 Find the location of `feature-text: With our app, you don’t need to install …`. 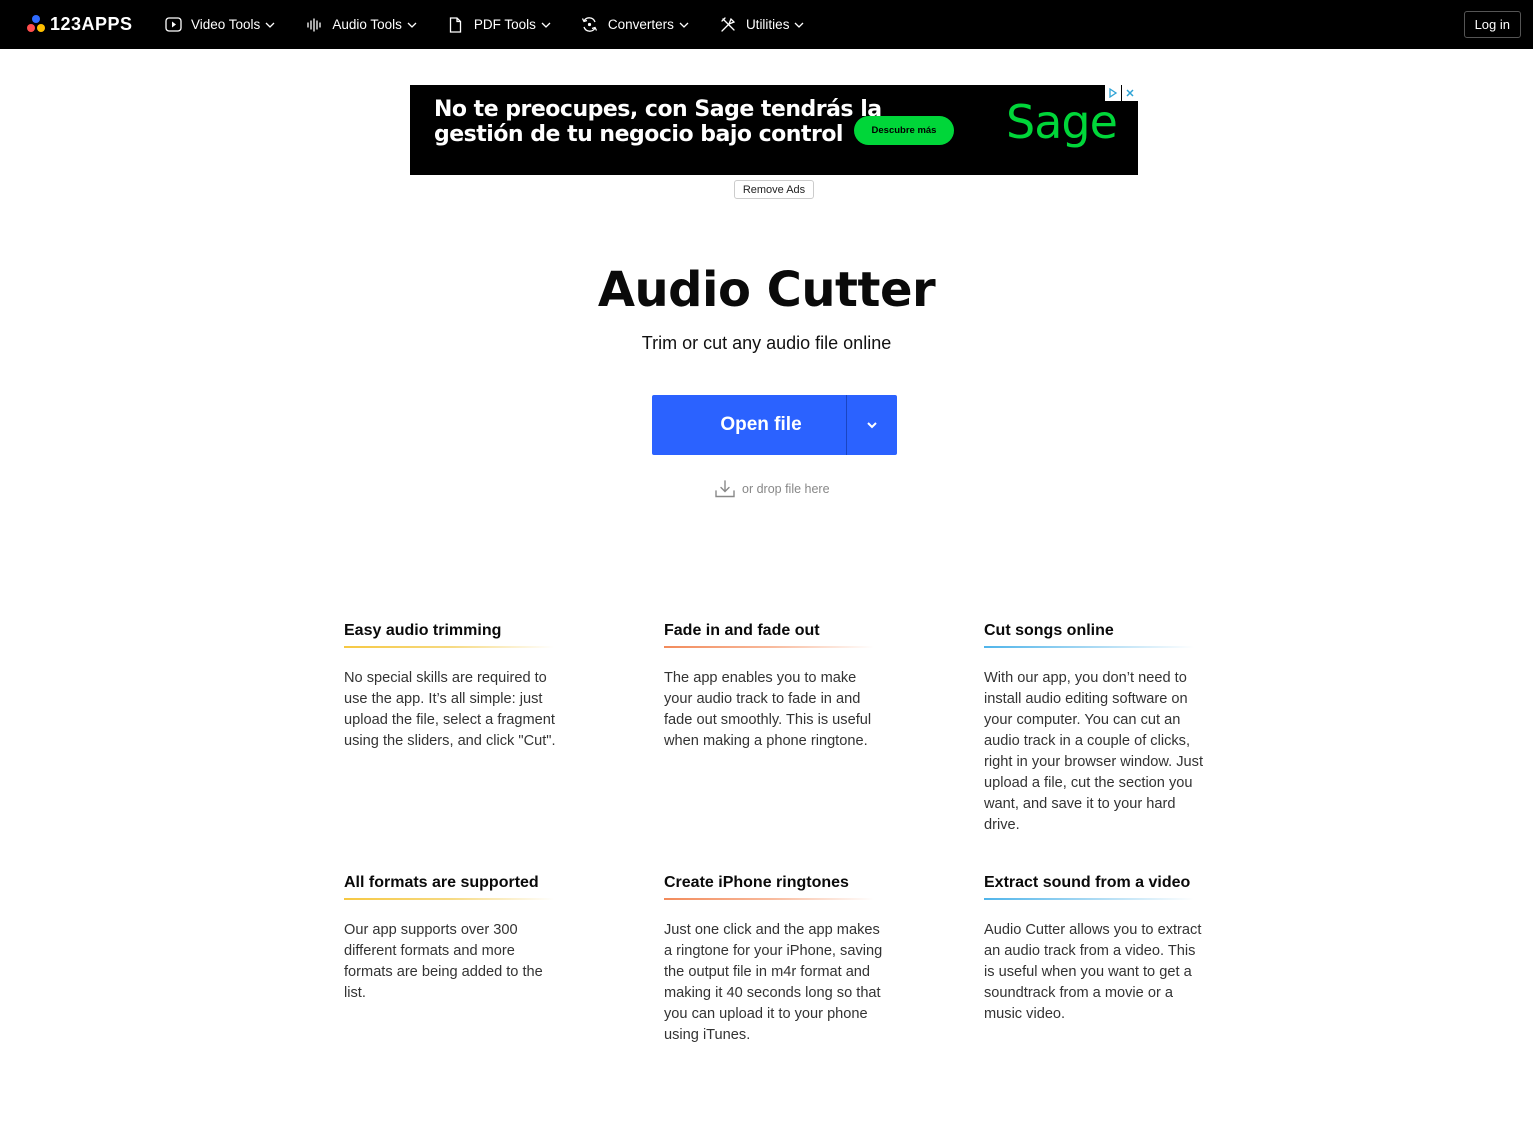

feature-text: With our app, you don’t need to install … is located at coordinates (1093, 751).